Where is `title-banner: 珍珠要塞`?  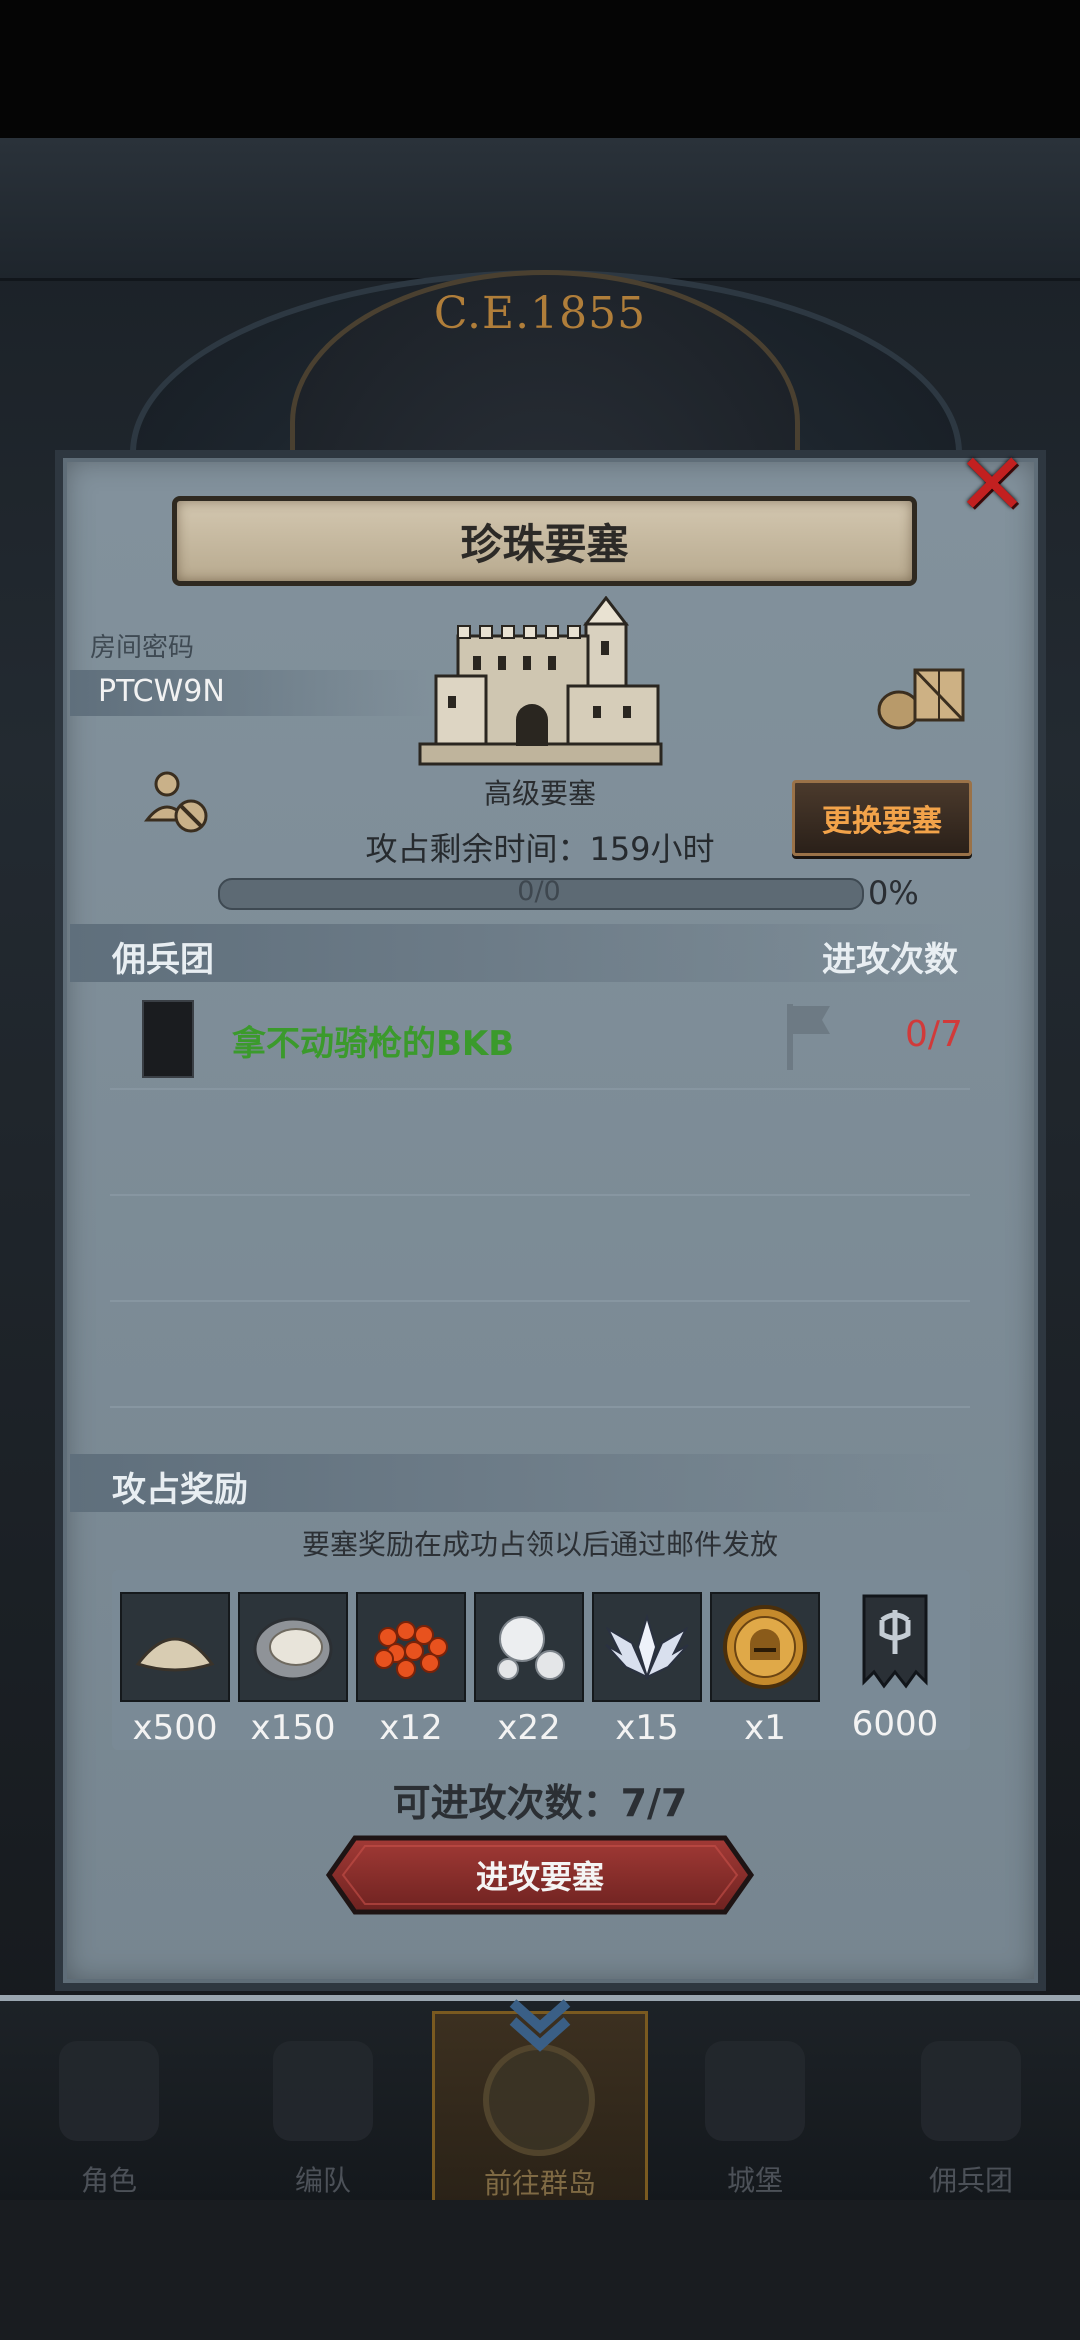 title-banner: 珍珠要塞 is located at coordinates (544, 541).